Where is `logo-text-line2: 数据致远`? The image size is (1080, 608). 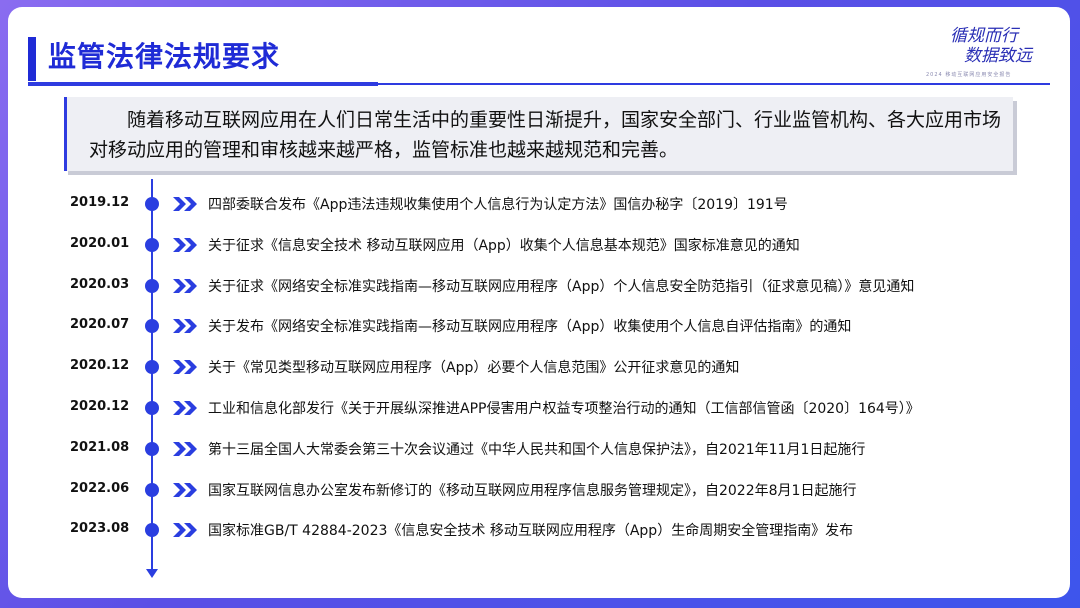 logo-text-line2: 数据致远 is located at coordinates (998, 56).